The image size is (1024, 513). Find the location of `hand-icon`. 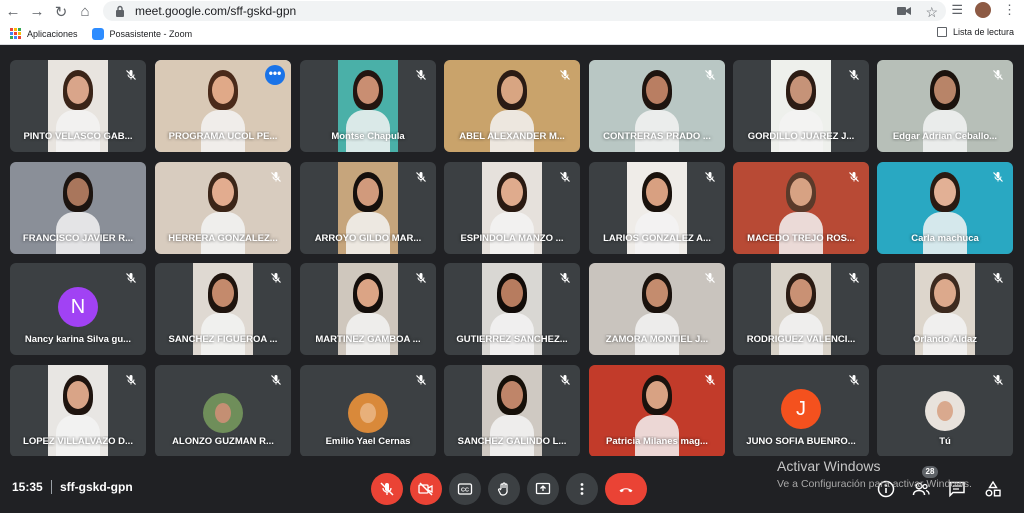

hand-icon is located at coordinates (502, 489).